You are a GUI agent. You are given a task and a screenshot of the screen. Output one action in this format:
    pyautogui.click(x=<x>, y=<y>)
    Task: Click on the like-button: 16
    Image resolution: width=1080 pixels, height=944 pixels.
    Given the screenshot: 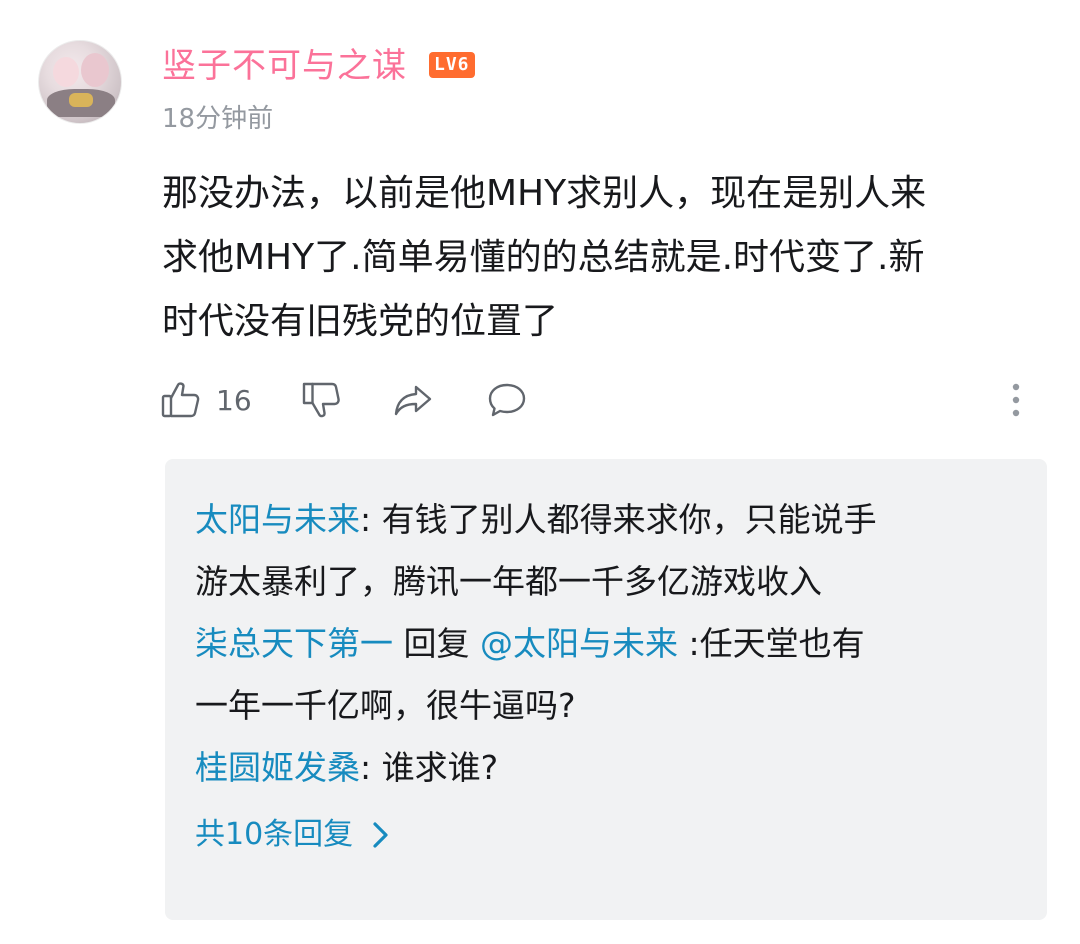 What is the action you would take?
    pyautogui.click(x=206, y=400)
    